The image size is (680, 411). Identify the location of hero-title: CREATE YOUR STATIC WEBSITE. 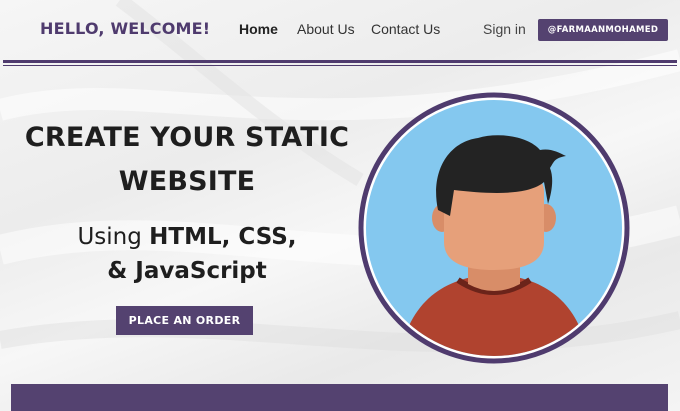
(187, 160).